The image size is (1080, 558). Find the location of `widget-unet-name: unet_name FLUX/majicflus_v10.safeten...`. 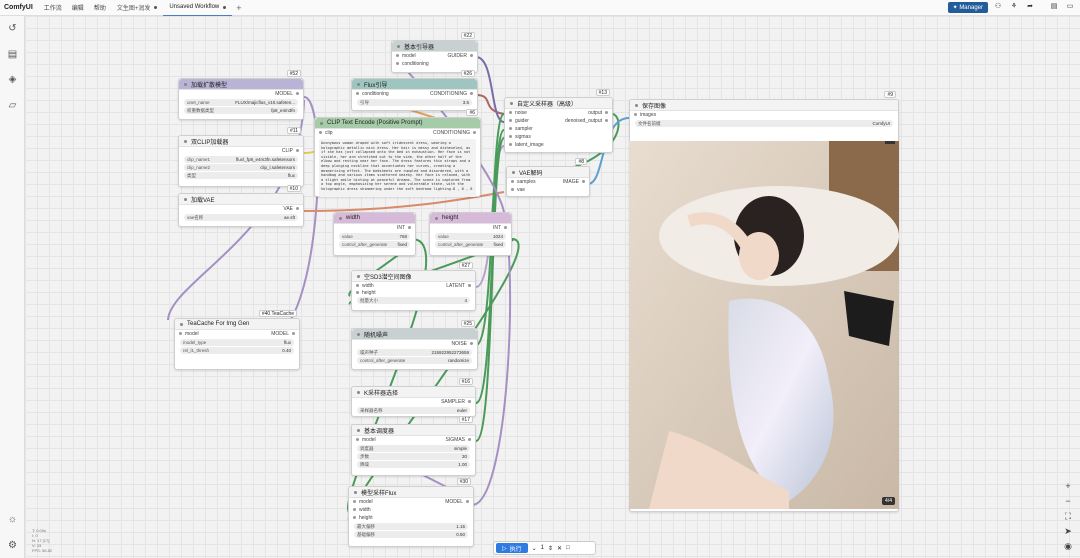

widget-unet-name: unet_name FLUX/majicflus_v10.safeten... is located at coordinates (241, 102).